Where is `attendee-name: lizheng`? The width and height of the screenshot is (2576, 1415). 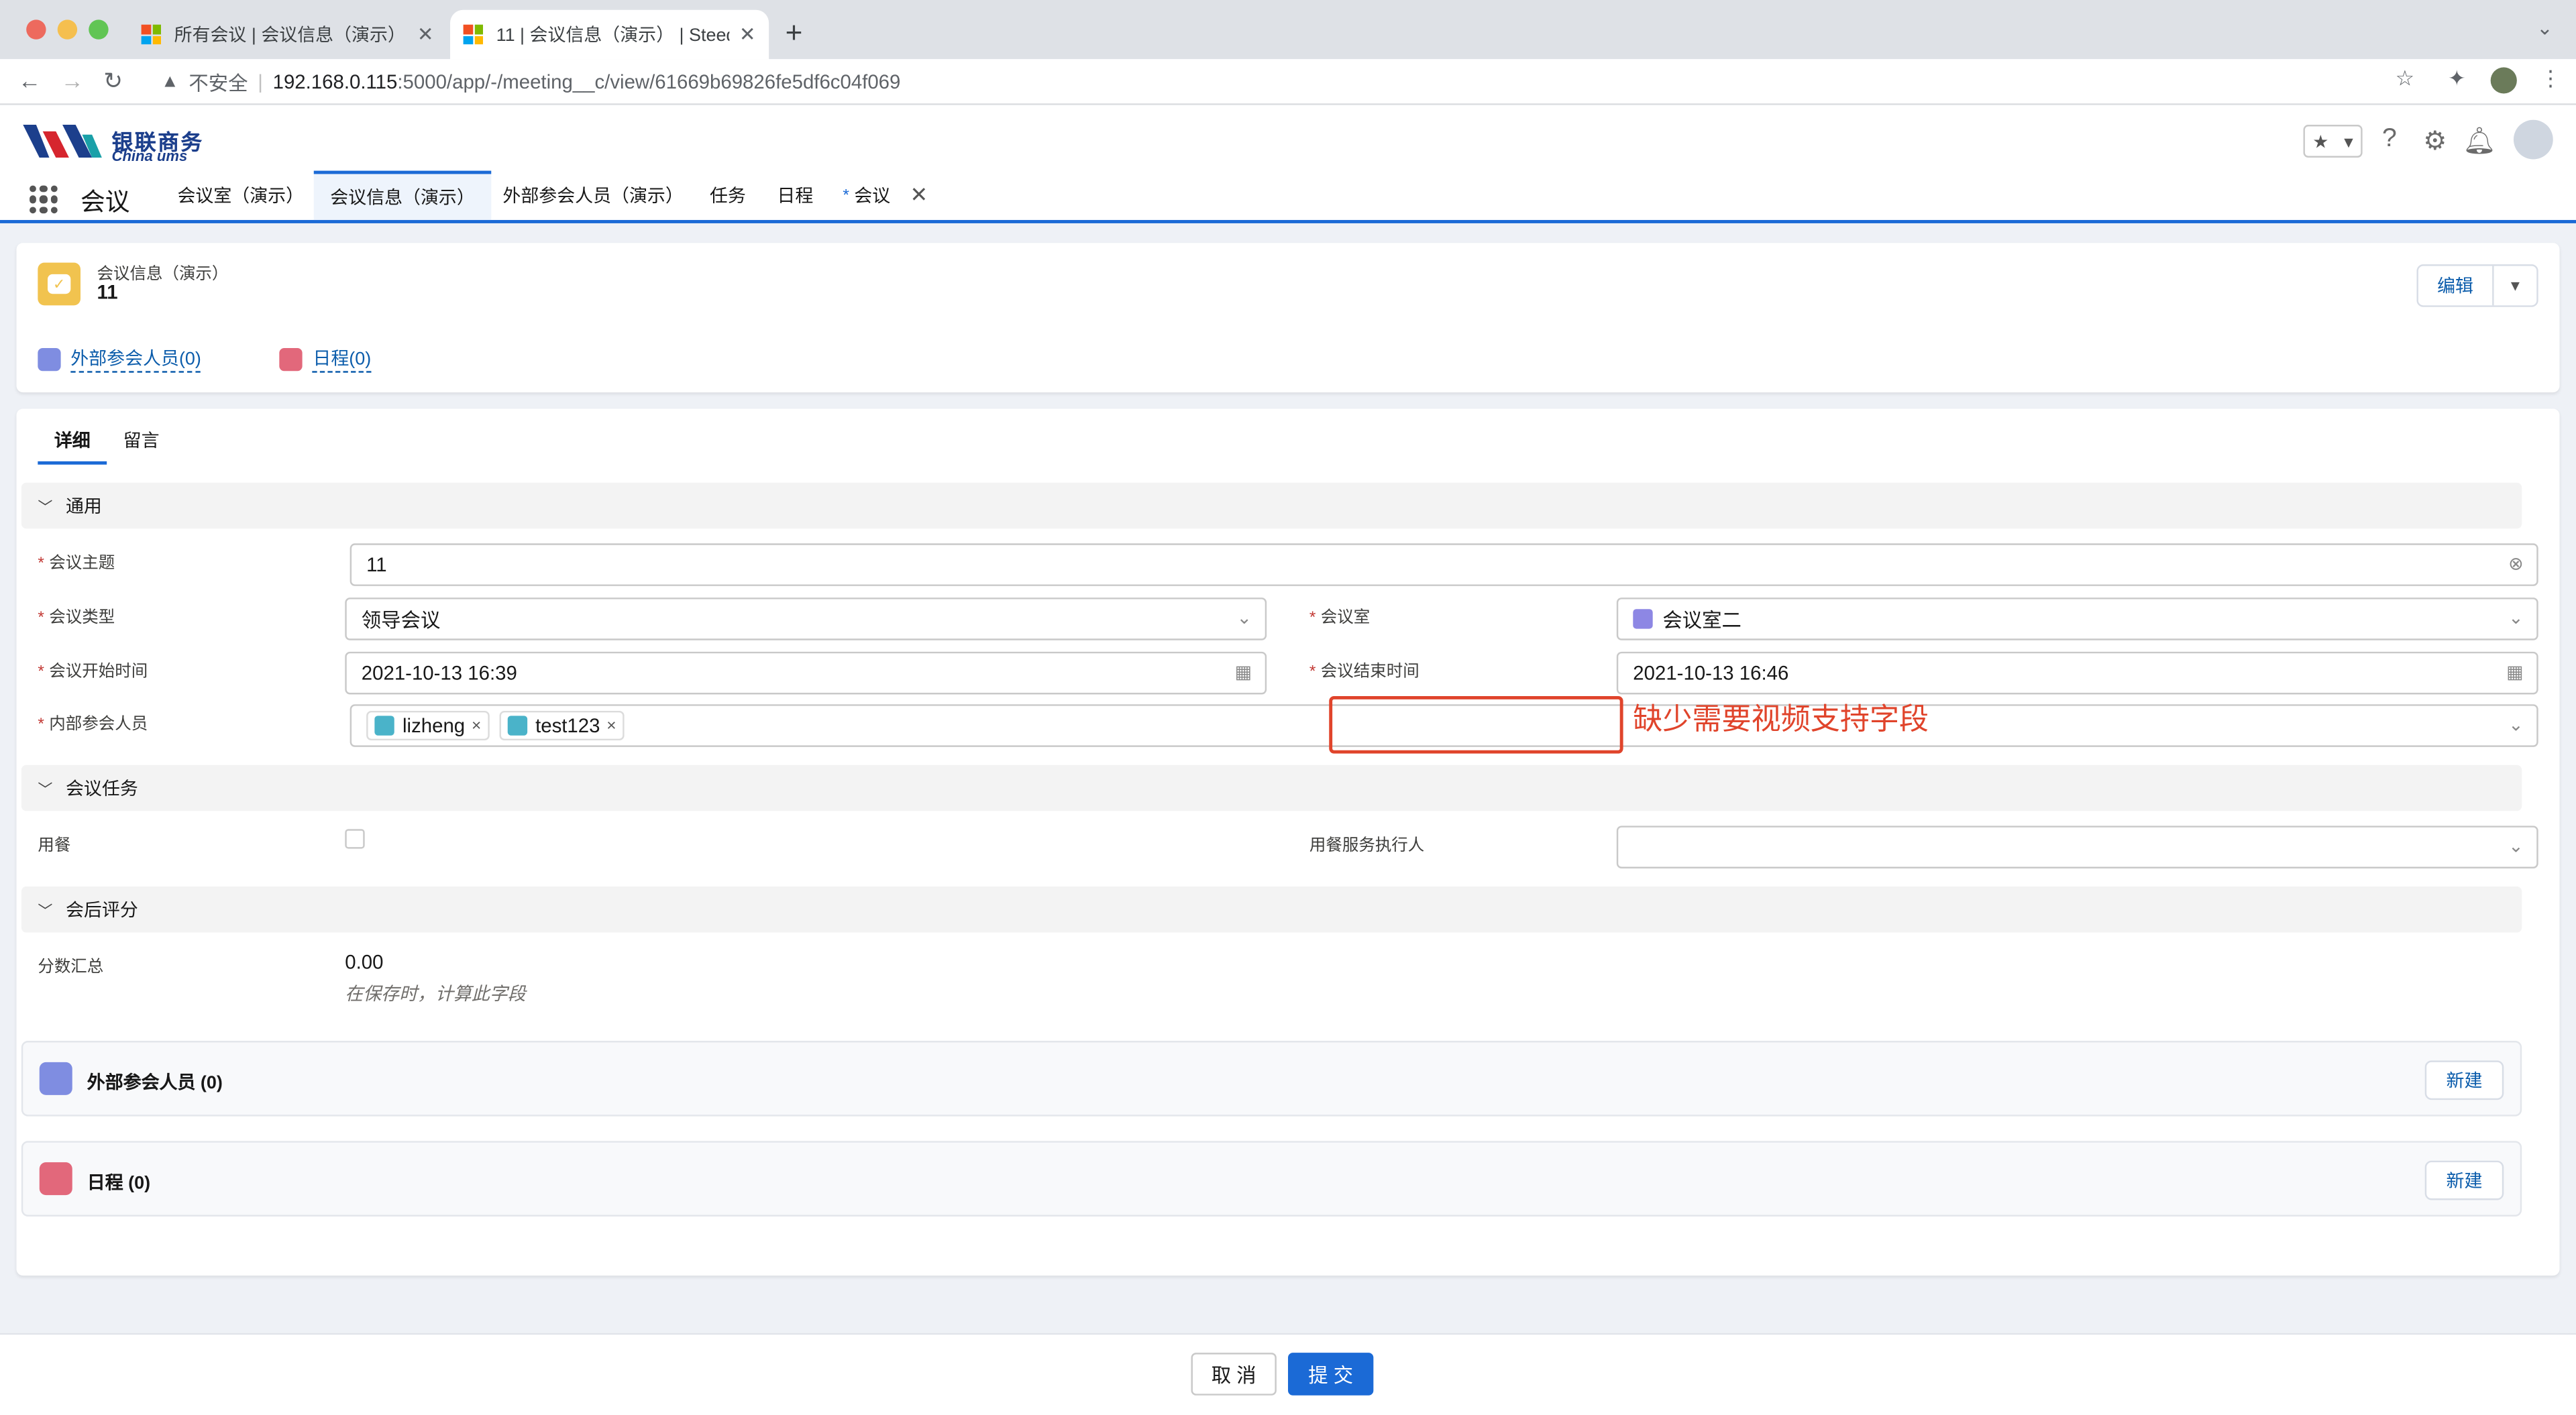
attendee-name: lizheng is located at coordinates (434, 726).